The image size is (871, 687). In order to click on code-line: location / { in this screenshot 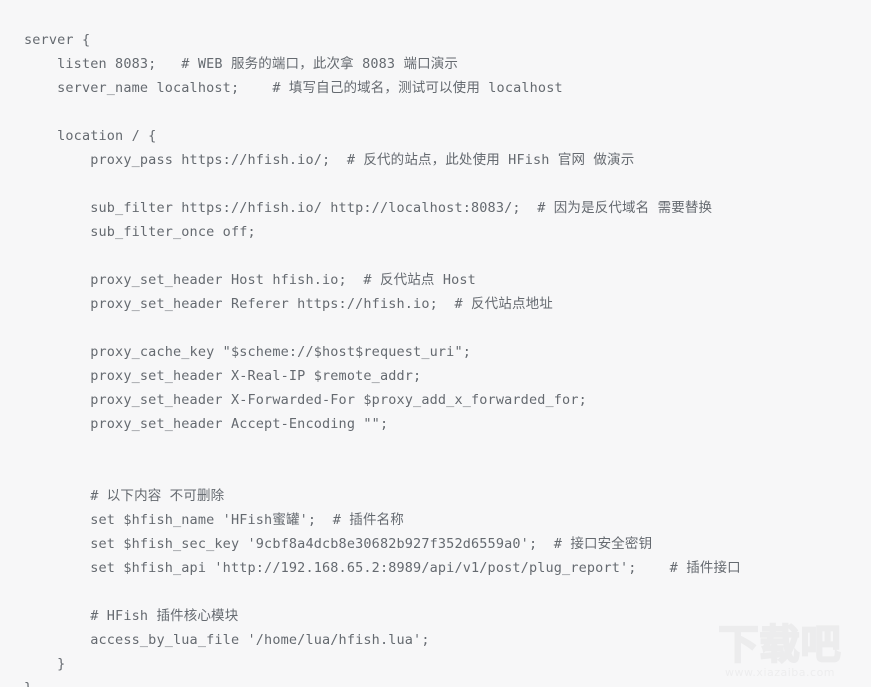, I will do `click(90, 136)`.